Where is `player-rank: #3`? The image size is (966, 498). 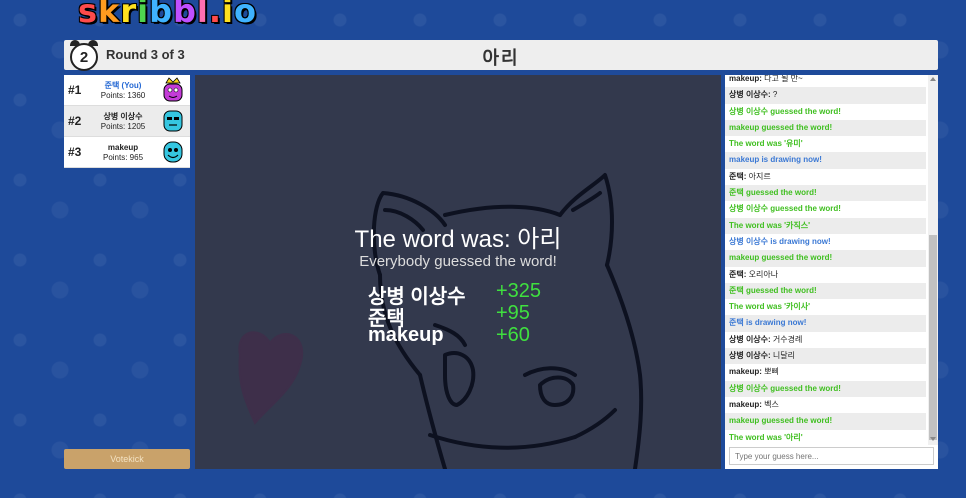 player-rank: #3 is located at coordinates (75, 152).